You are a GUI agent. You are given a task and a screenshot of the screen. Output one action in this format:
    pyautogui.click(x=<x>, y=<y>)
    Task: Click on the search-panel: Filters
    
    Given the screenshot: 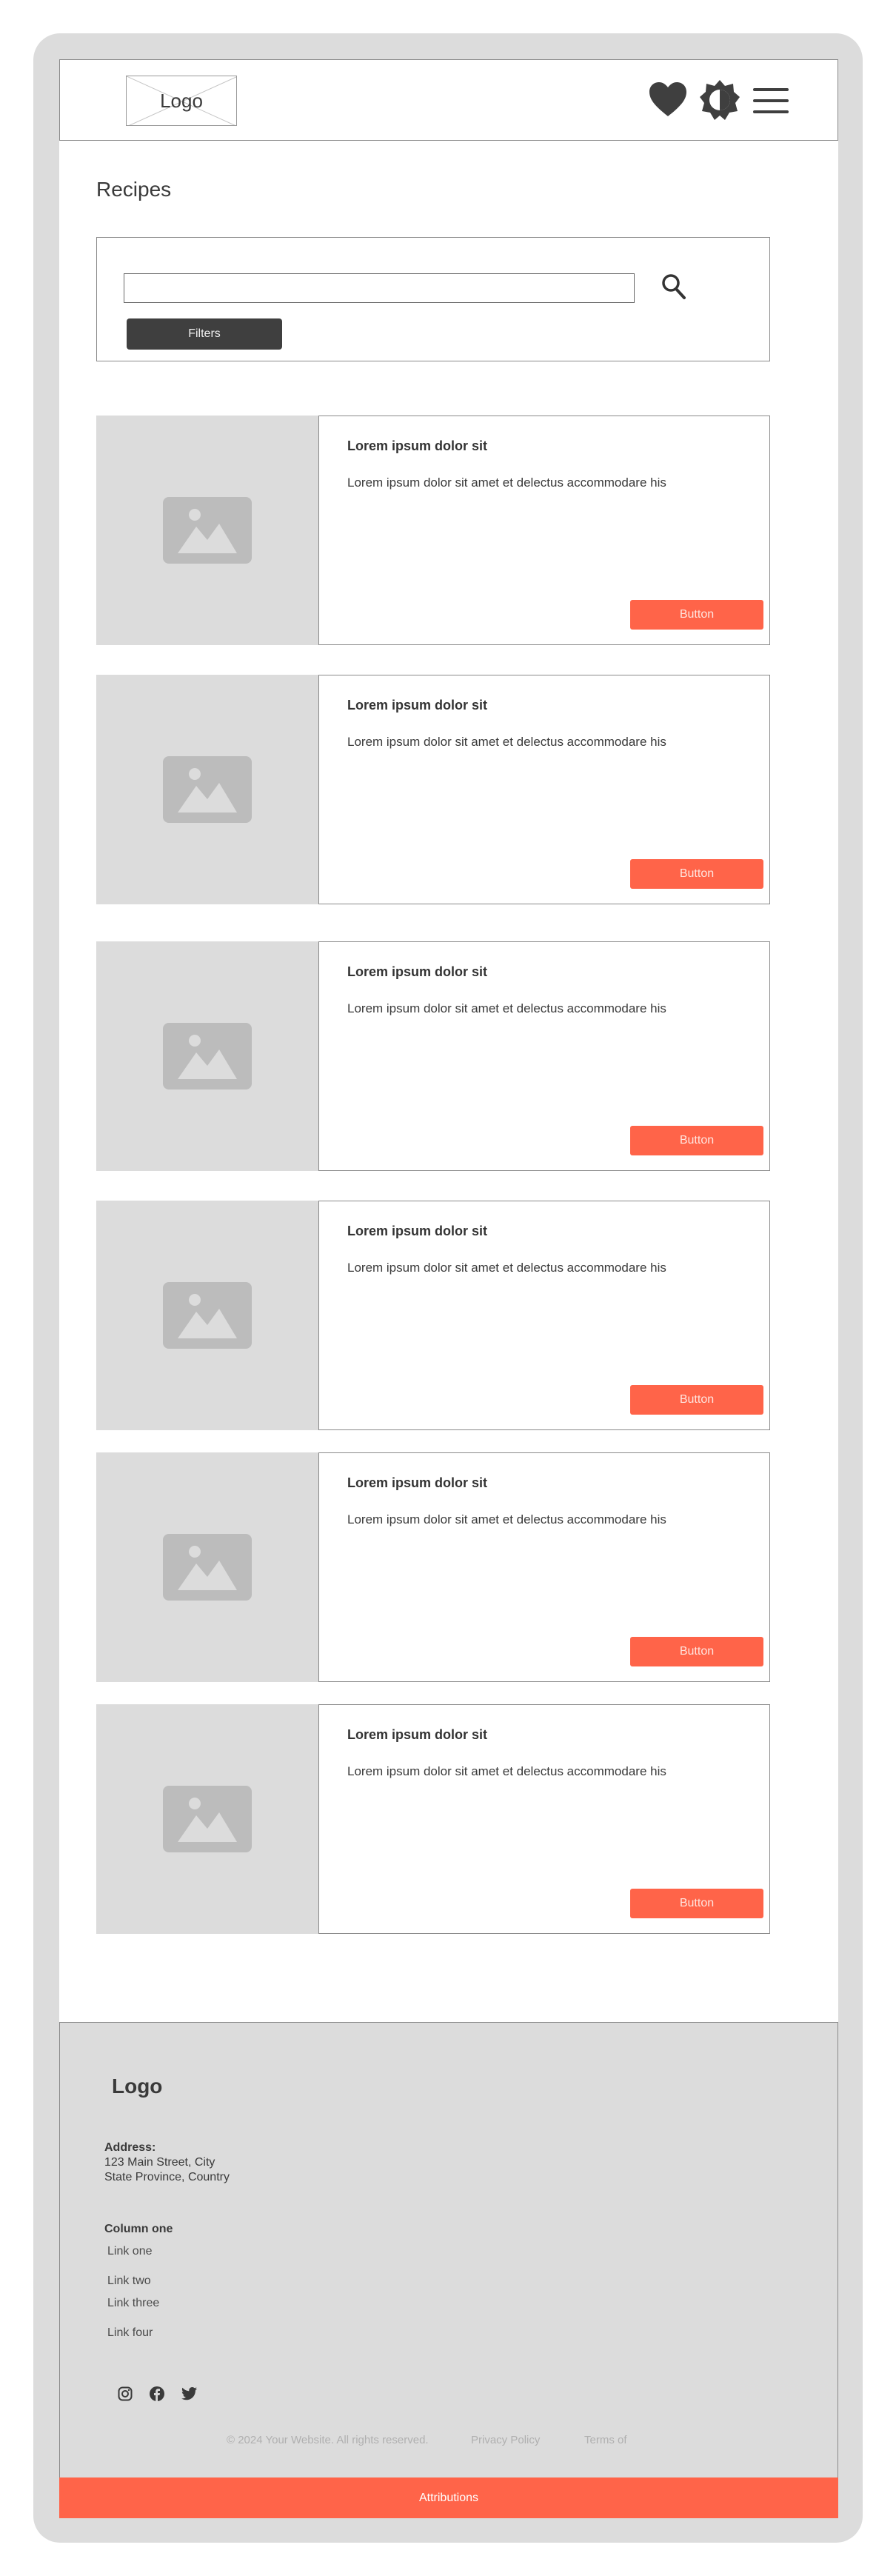 What is the action you would take?
    pyautogui.click(x=433, y=299)
    